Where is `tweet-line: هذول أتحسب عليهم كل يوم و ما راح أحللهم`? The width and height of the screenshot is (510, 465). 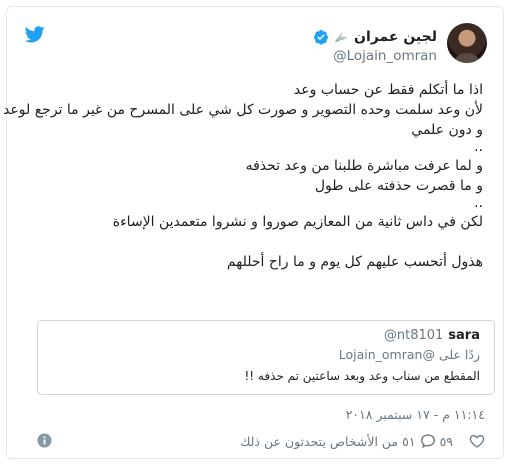 tweet-line: هذول أتحسب عليهم كل يوم و ما راح أحللهم is located at coordinates (354, 262).